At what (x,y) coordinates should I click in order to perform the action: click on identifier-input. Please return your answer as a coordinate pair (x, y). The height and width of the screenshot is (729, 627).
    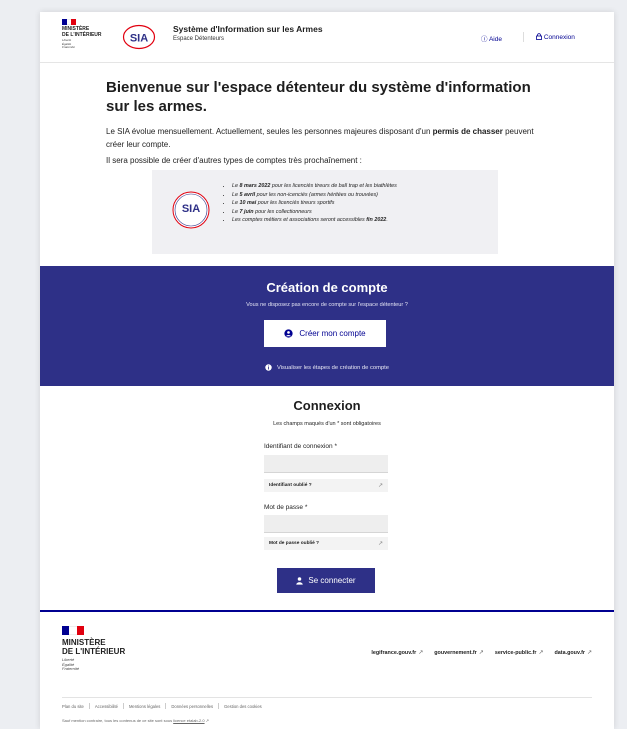
    Looking at the image, I should click on (326, 464).